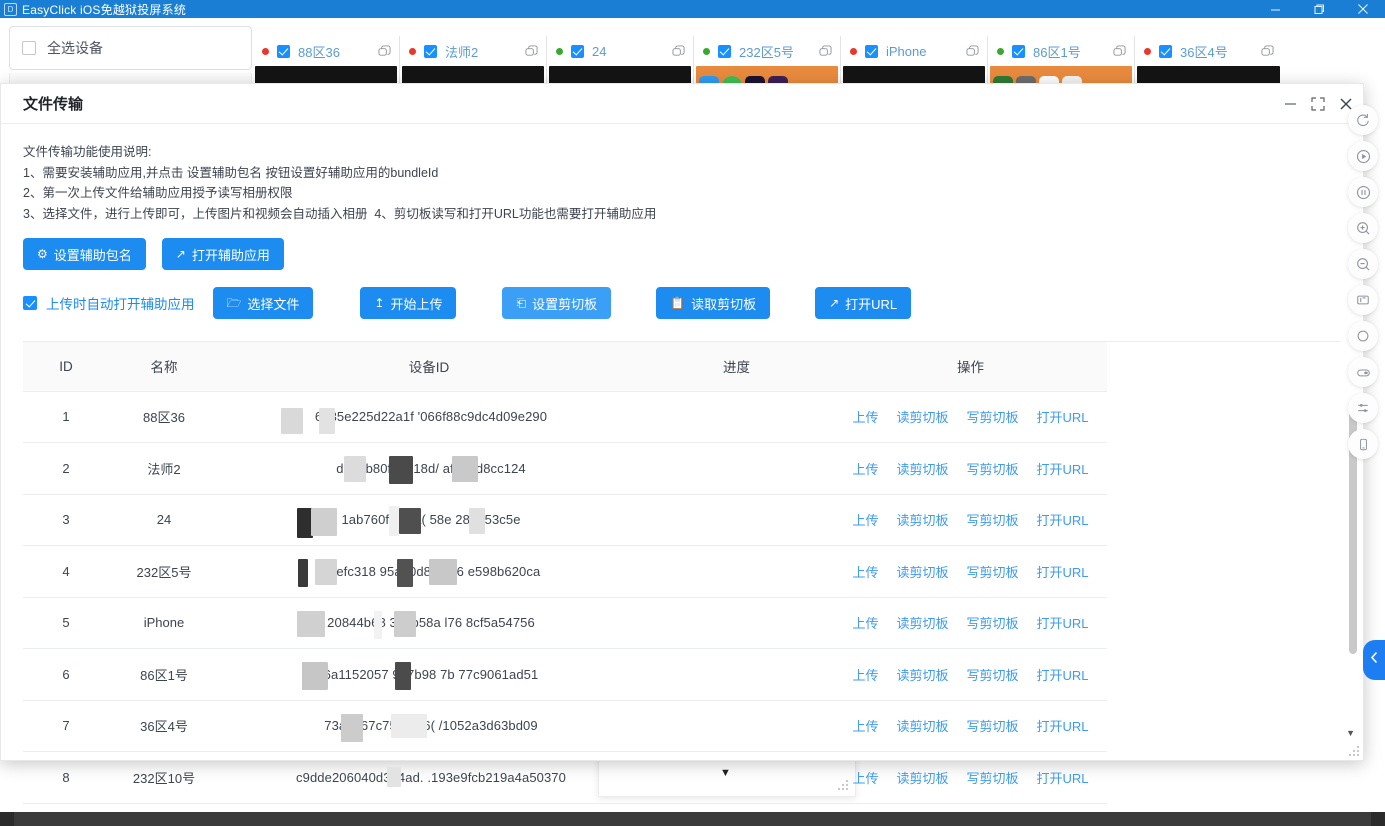 The image size is (1385, 826). Describe the element at coordinates (66, 777) in the screenshot. I see `cell-id: 8` at that location.